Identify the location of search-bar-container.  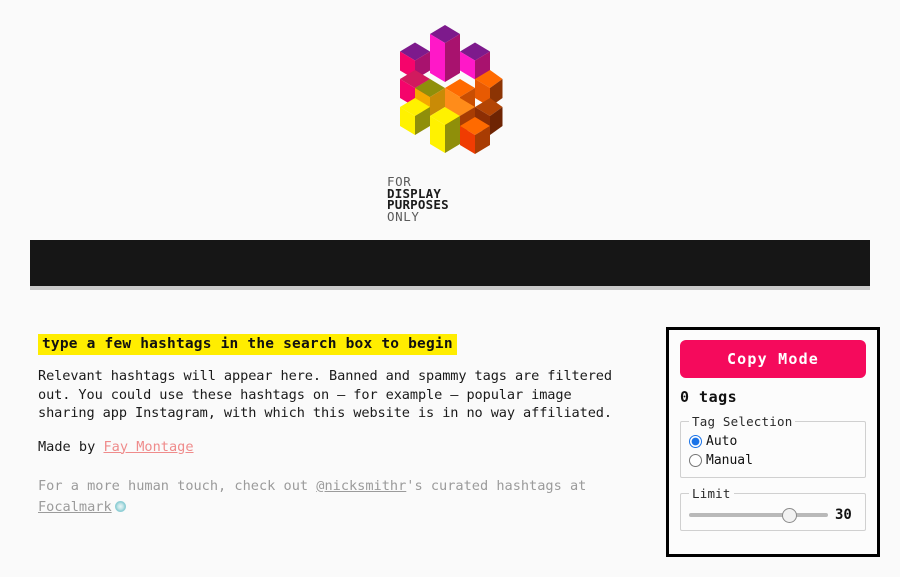
(450, 265).